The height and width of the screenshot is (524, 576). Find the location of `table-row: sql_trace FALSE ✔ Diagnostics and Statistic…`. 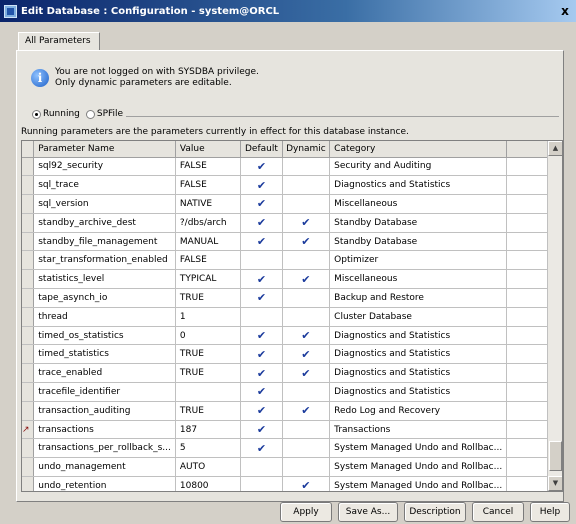

table-row: sql_trace FALSE ✔ Diagnostics and Statistic… is located at coordinates (292, 185).